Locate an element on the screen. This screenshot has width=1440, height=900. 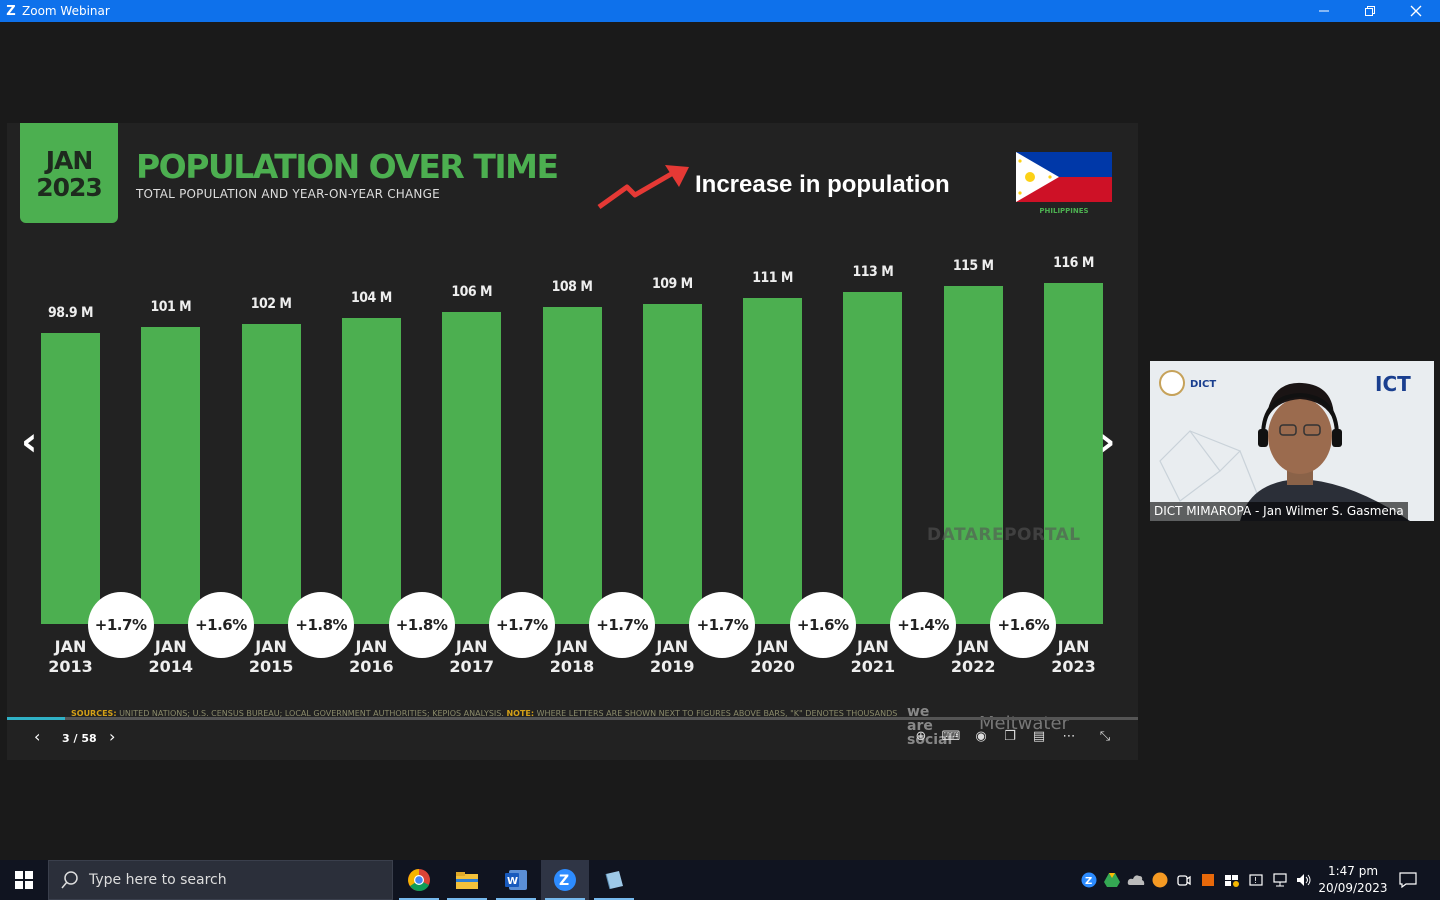
yoy-change-badge: +1.4% is located at coordinates (923, 625).